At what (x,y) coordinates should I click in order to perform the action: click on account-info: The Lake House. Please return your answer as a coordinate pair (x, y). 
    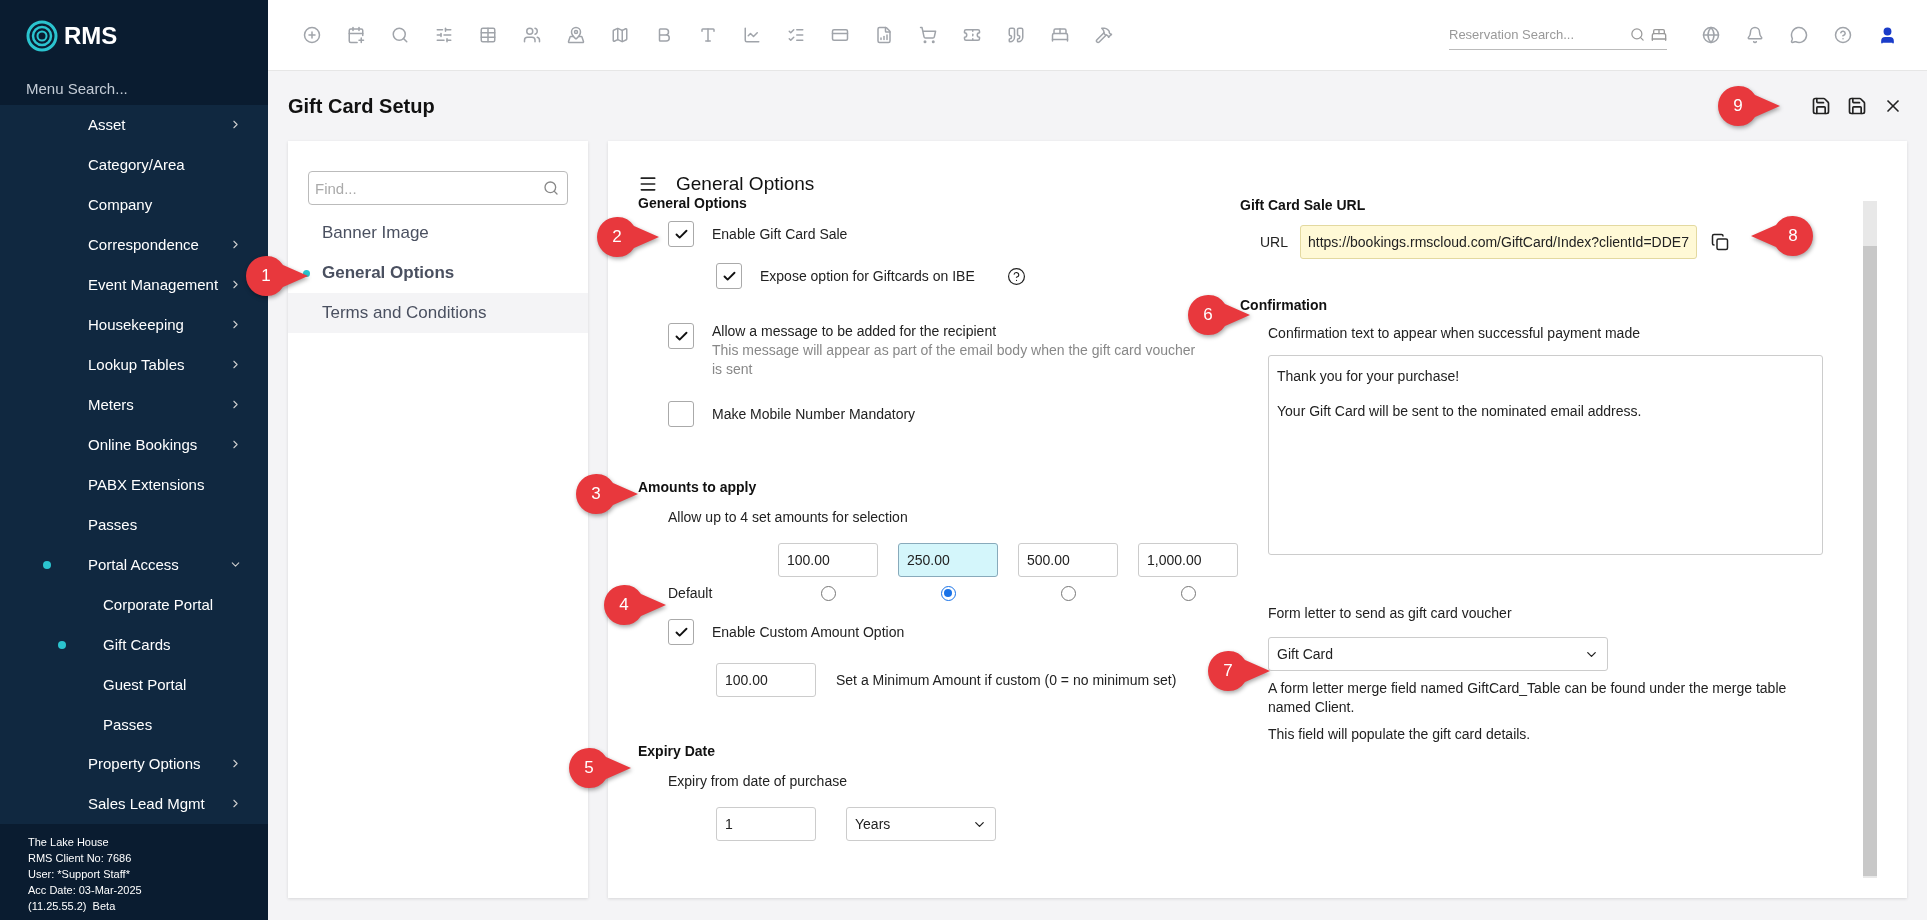
    Looking at the image, I should click on (69, 842).